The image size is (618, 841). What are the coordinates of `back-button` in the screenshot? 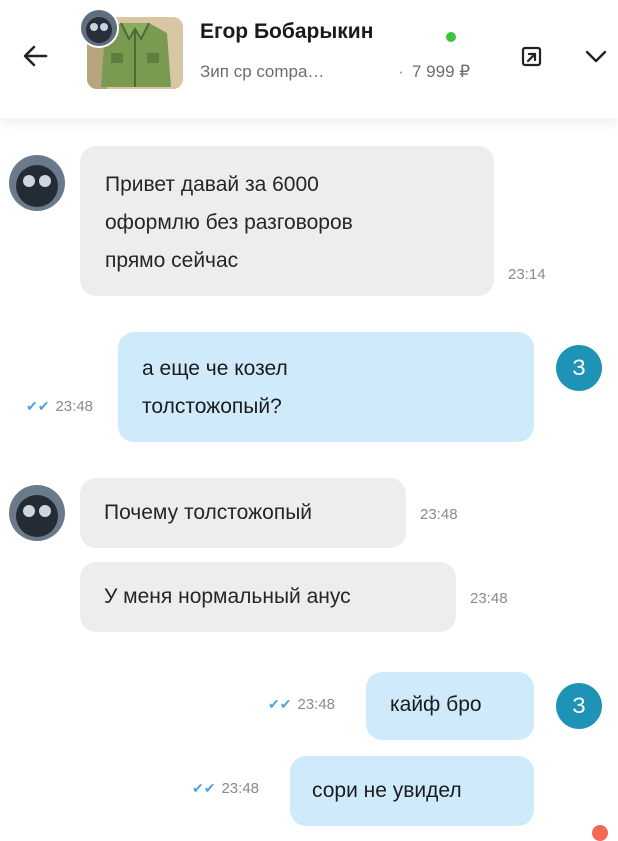 It's located at (36, 56).